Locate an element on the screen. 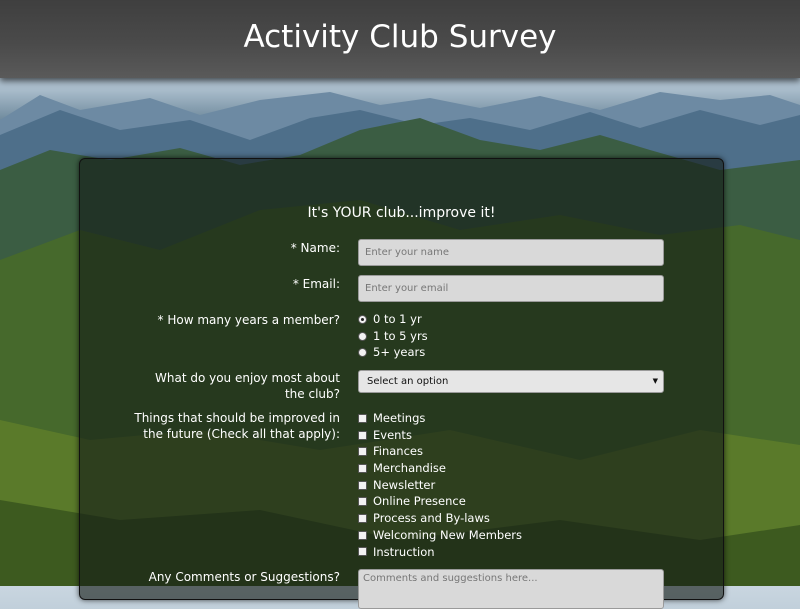 The width and height of the screenshot is (800, 609). enjoy-label: What do you enjoy most about the club? is located at coordinates (247, 386).